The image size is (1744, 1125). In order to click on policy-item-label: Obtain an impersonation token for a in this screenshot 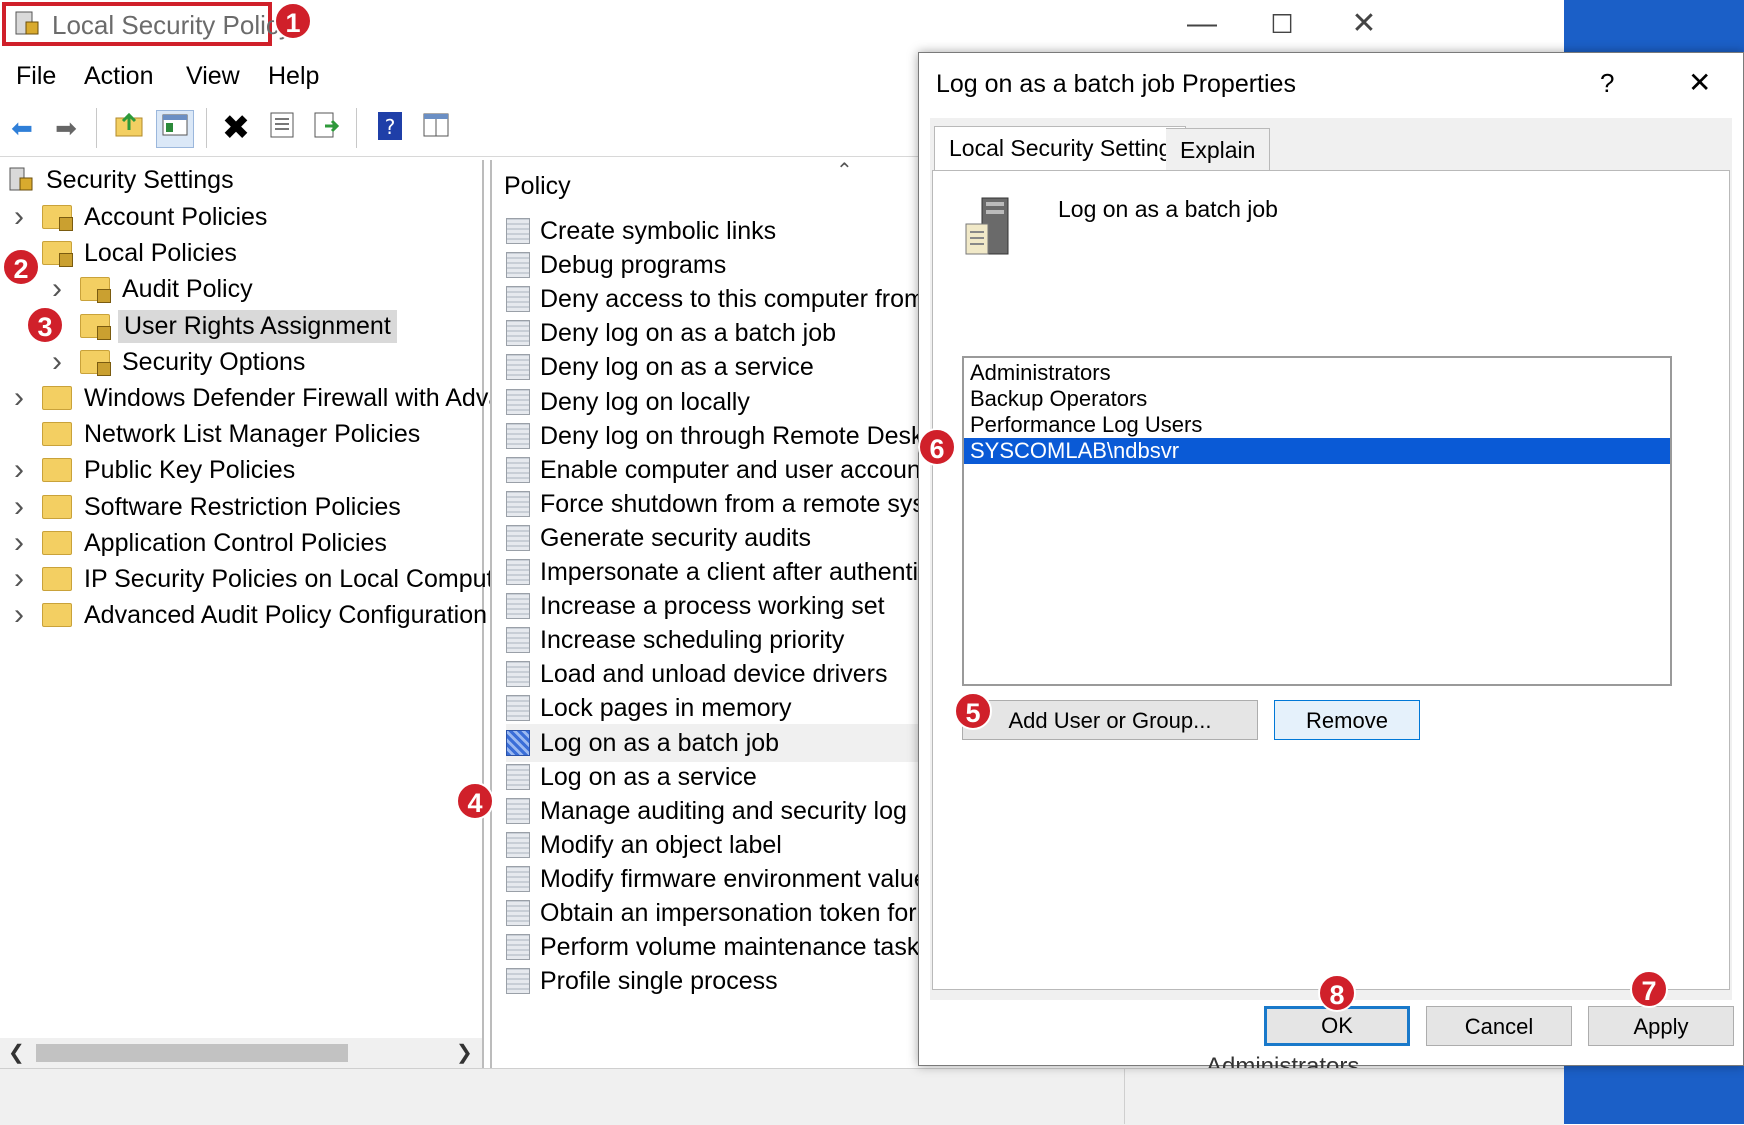, I will do `click(732, 912)`.